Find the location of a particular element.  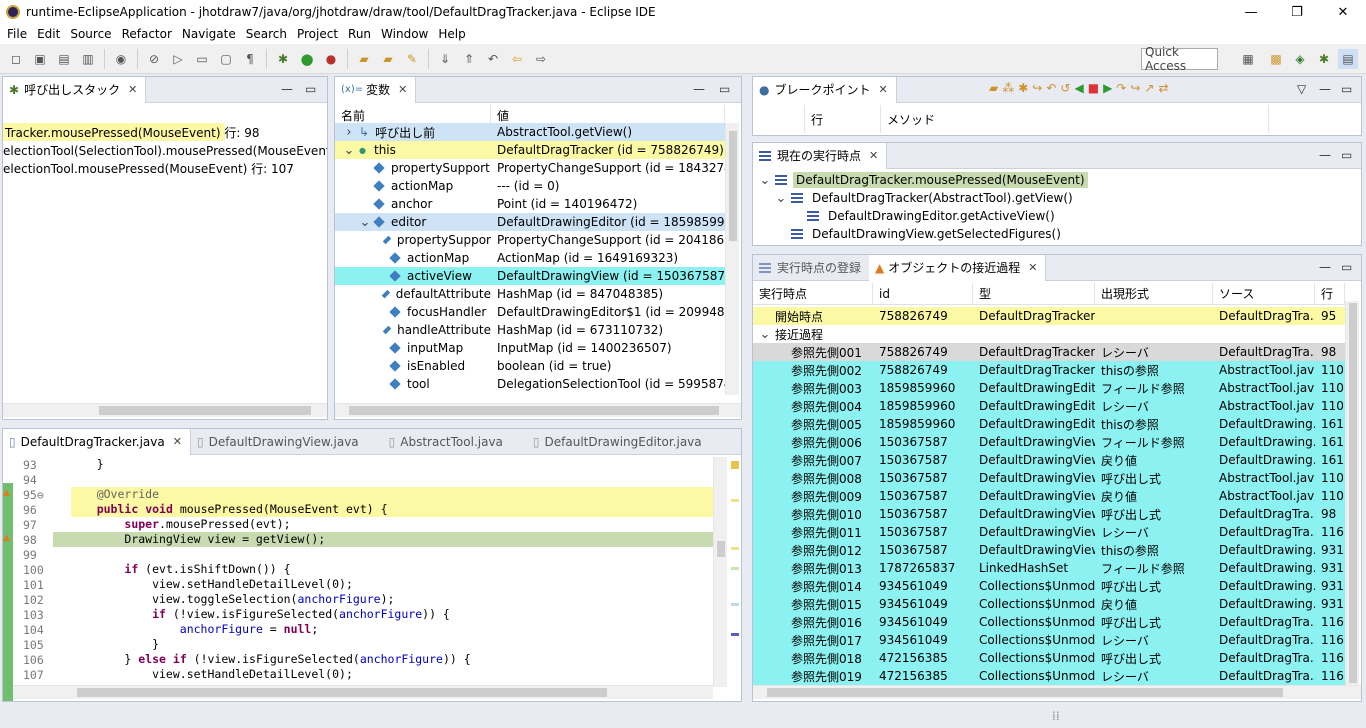

redo-icon: ↷ is located at coordinates (1121, 88).